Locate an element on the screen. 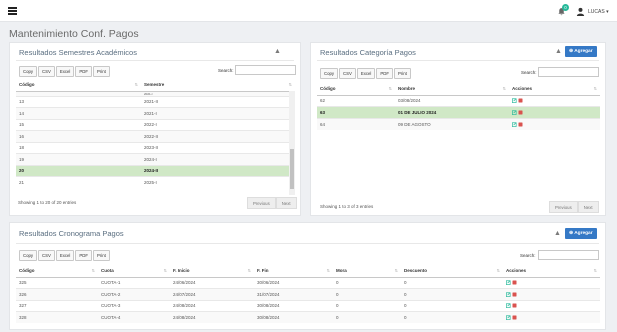 The width and height of the screenshot is (617, 332). semestres-pagination: Previous Next is located at coordinates (272, 203).